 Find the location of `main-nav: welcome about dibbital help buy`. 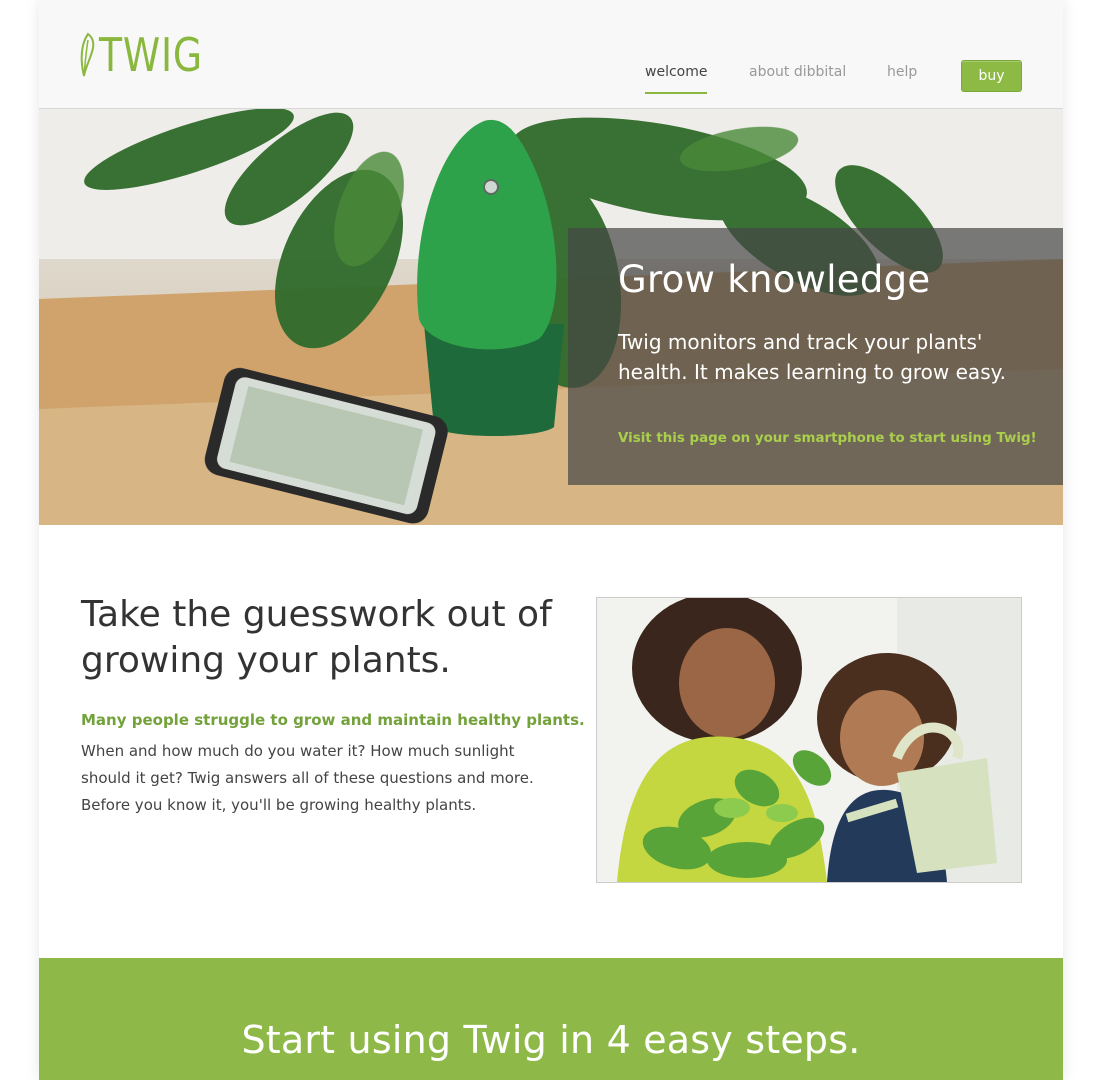

main-nav: welcome about dibbital help buy is located at coordinates (551, 78).